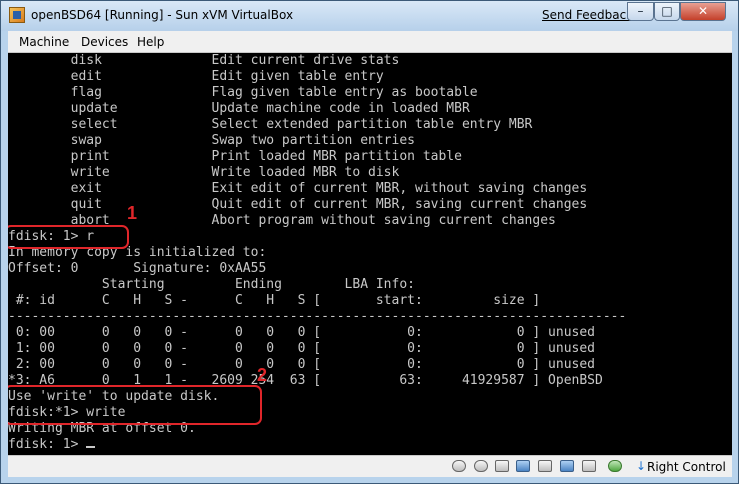 The width and height of the screenshot is (739, 484). I want to click on current-prompt: fdisk: 1>, so click(52, 445).